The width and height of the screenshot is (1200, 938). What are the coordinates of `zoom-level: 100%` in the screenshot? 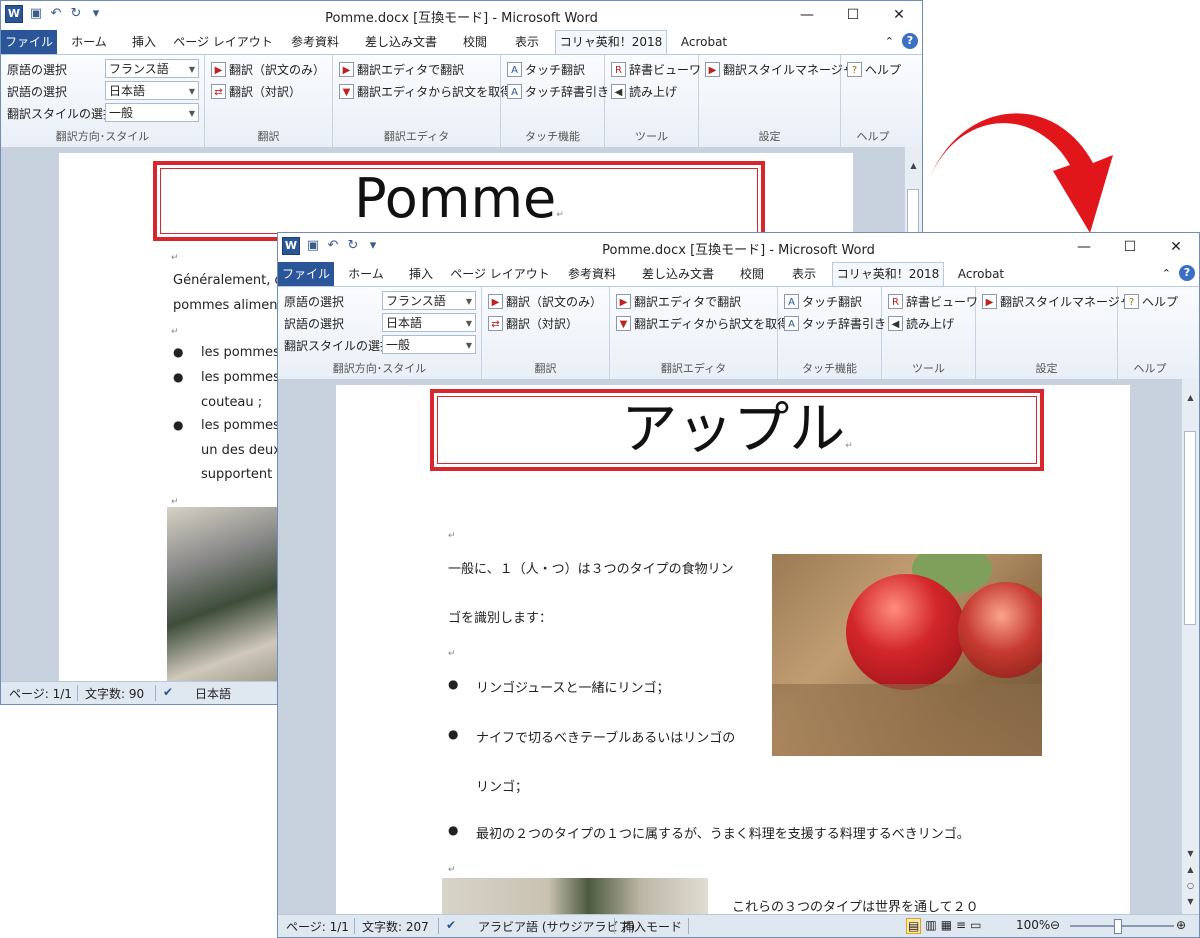 It's located at (1033, 925).